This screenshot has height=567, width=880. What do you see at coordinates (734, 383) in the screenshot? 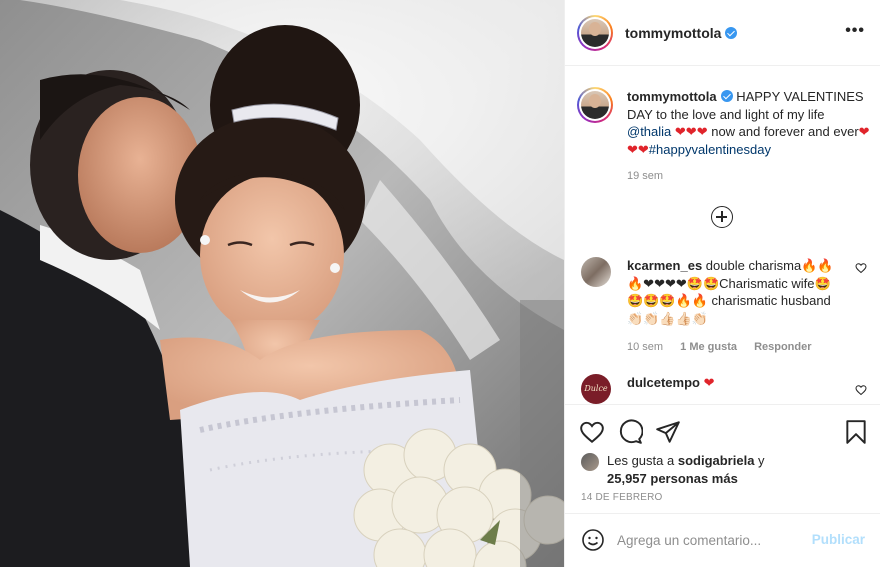
I see `comment-text: dulcetempo ❤` at bounding box center [734, 383].